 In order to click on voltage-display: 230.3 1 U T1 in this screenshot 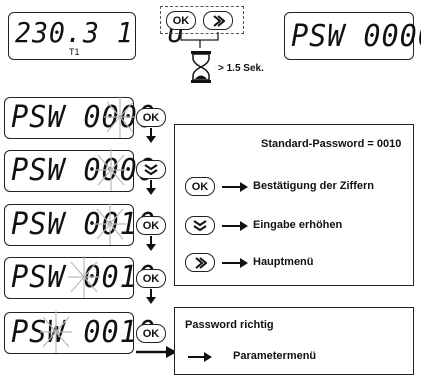, I will do `click(96, 36)`.